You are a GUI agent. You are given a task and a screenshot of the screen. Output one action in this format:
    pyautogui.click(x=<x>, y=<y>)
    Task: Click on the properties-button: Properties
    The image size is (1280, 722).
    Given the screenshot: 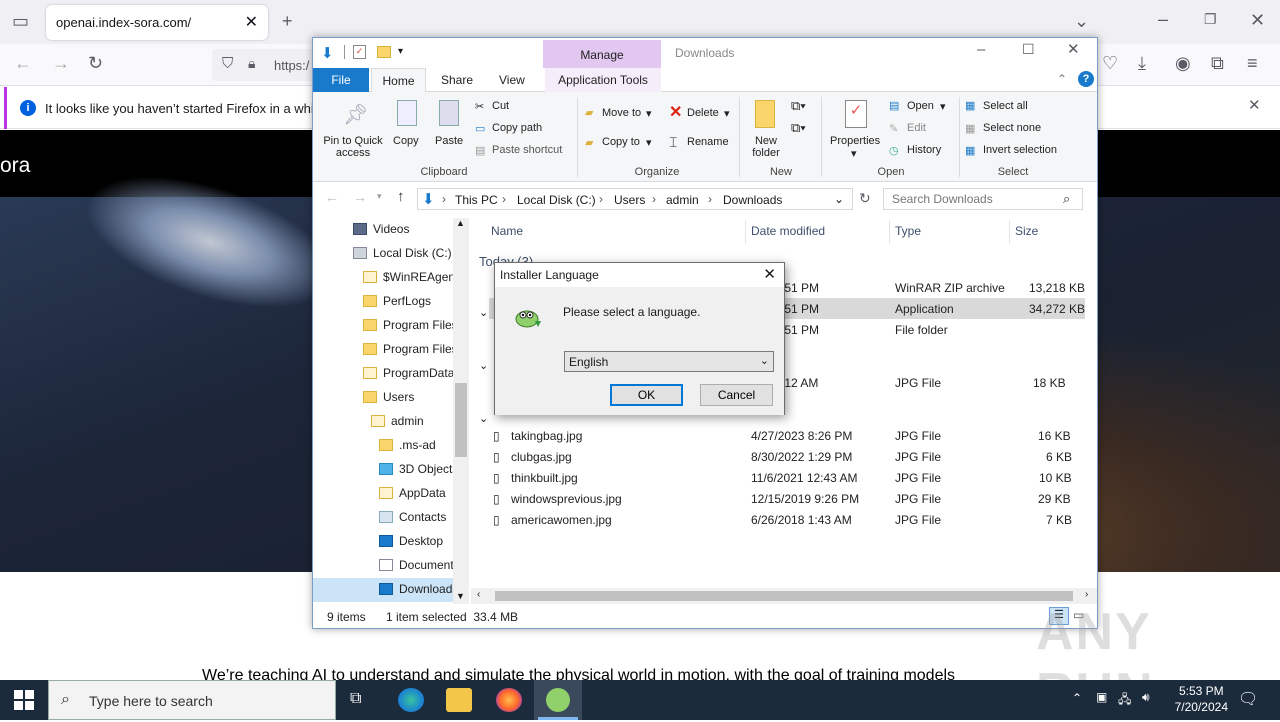 What is the action you would take?
    pyautogui.click(x=855, y=141)
    